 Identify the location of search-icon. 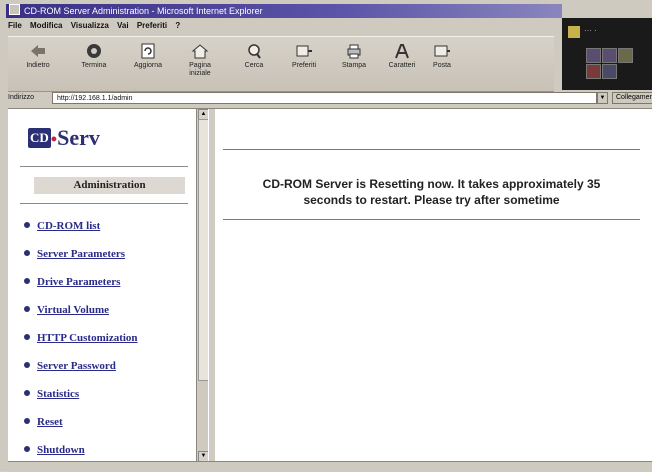
(254, 51).